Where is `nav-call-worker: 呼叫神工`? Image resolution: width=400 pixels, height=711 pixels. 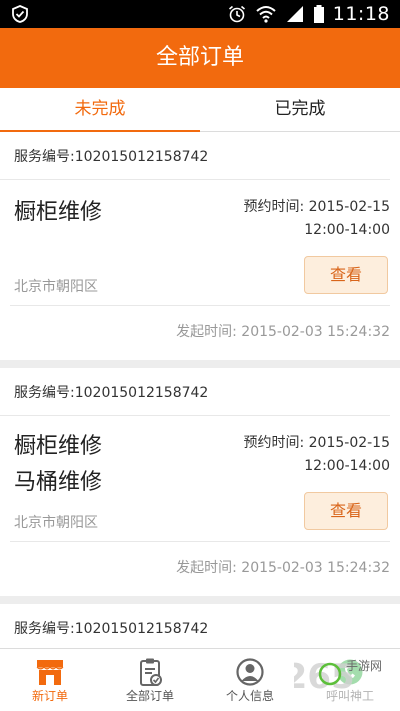
nav-call-worker: 呼叫神工 is located at coordinates (350, 680).